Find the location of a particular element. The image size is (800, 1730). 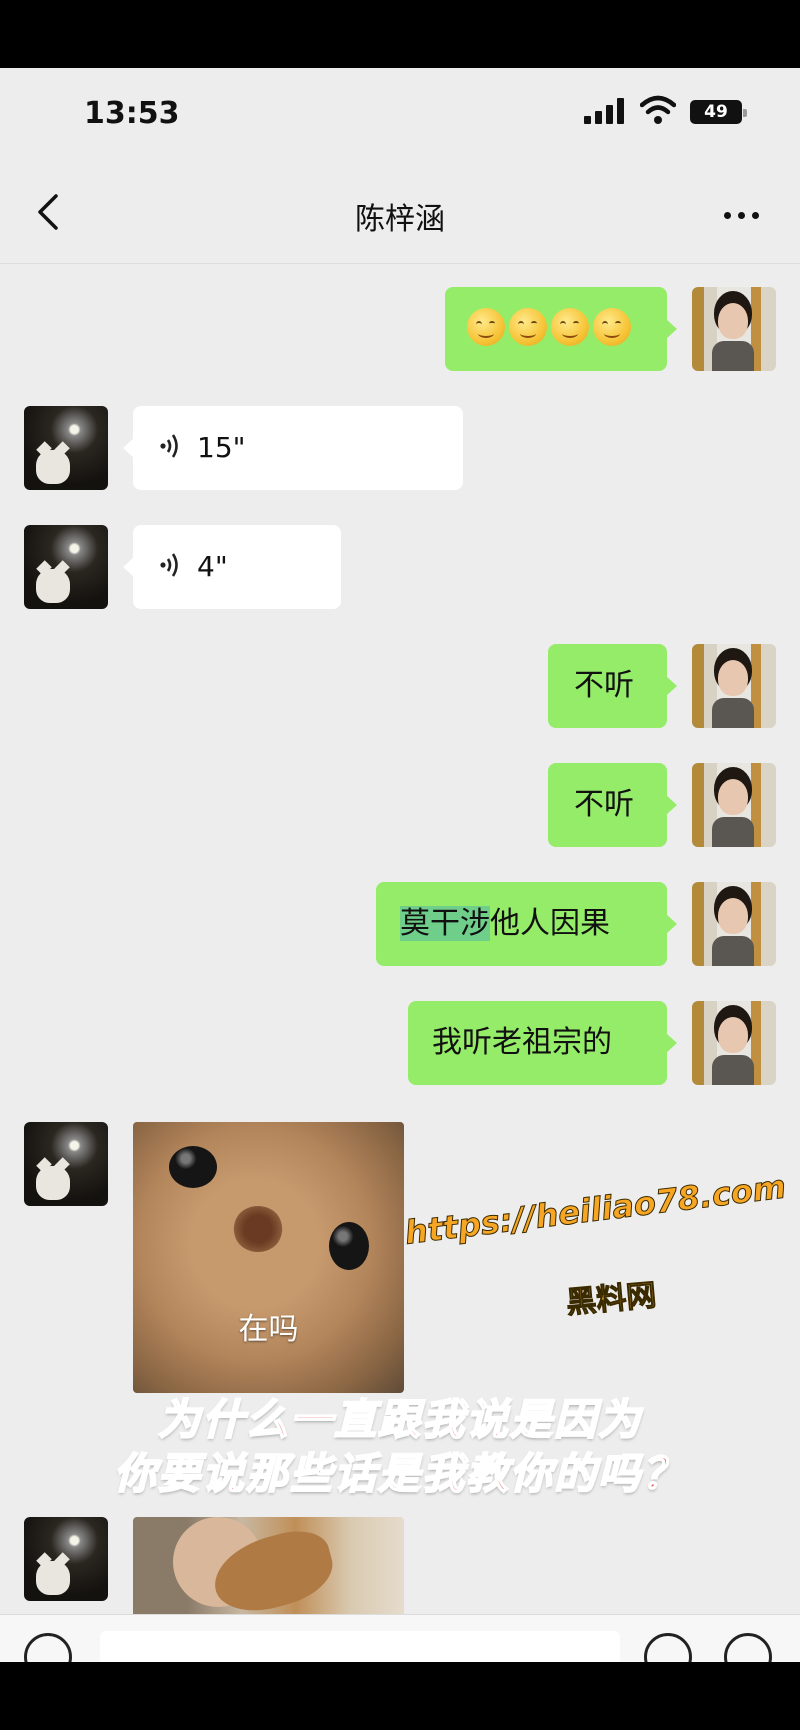

voice-duration: 15" is located at coordinates (221, 447).